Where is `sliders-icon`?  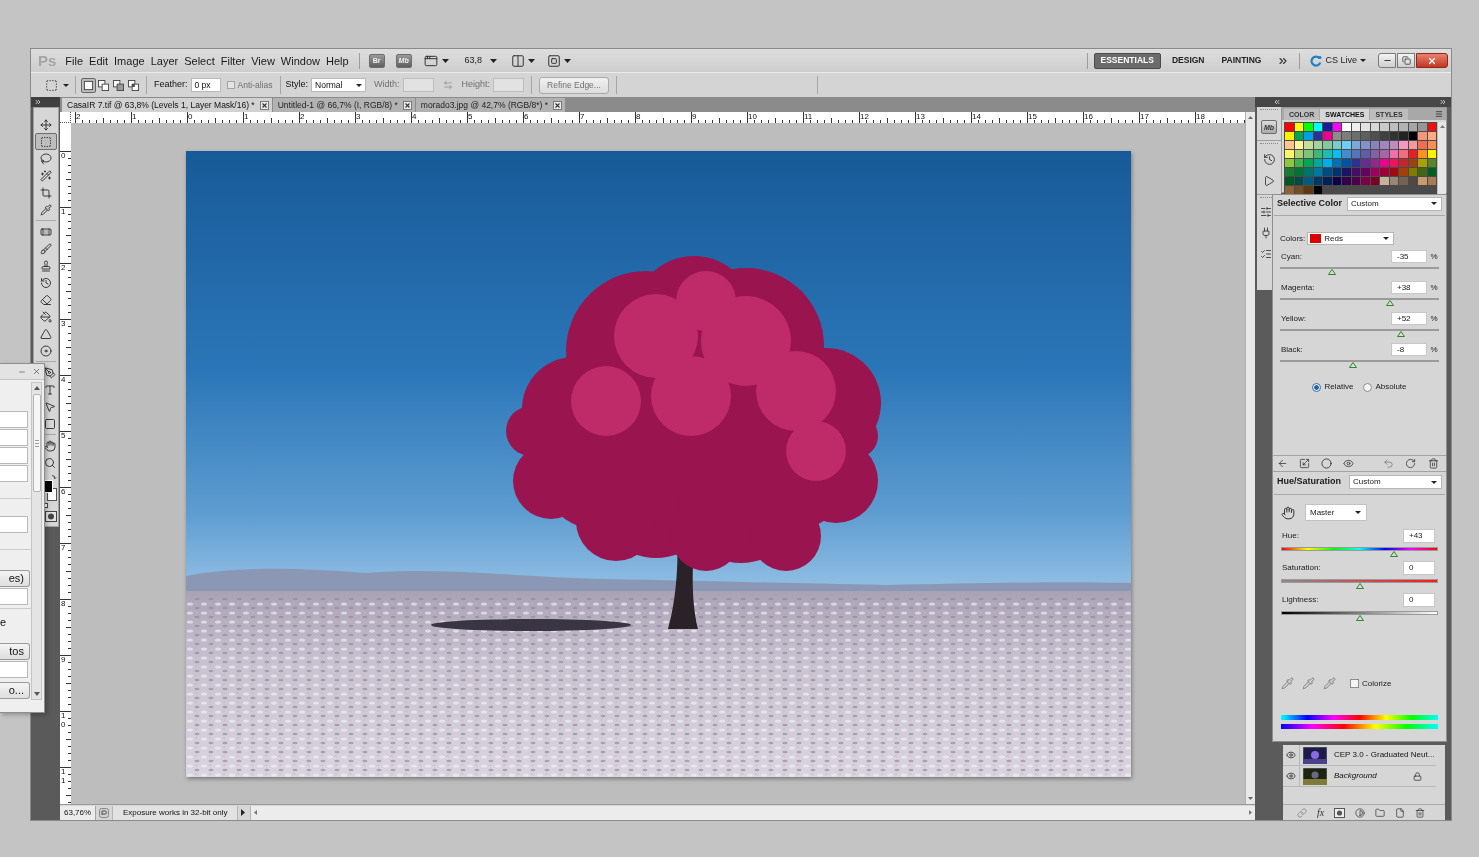
sliders-icon is located at coordinates (1266, 212).